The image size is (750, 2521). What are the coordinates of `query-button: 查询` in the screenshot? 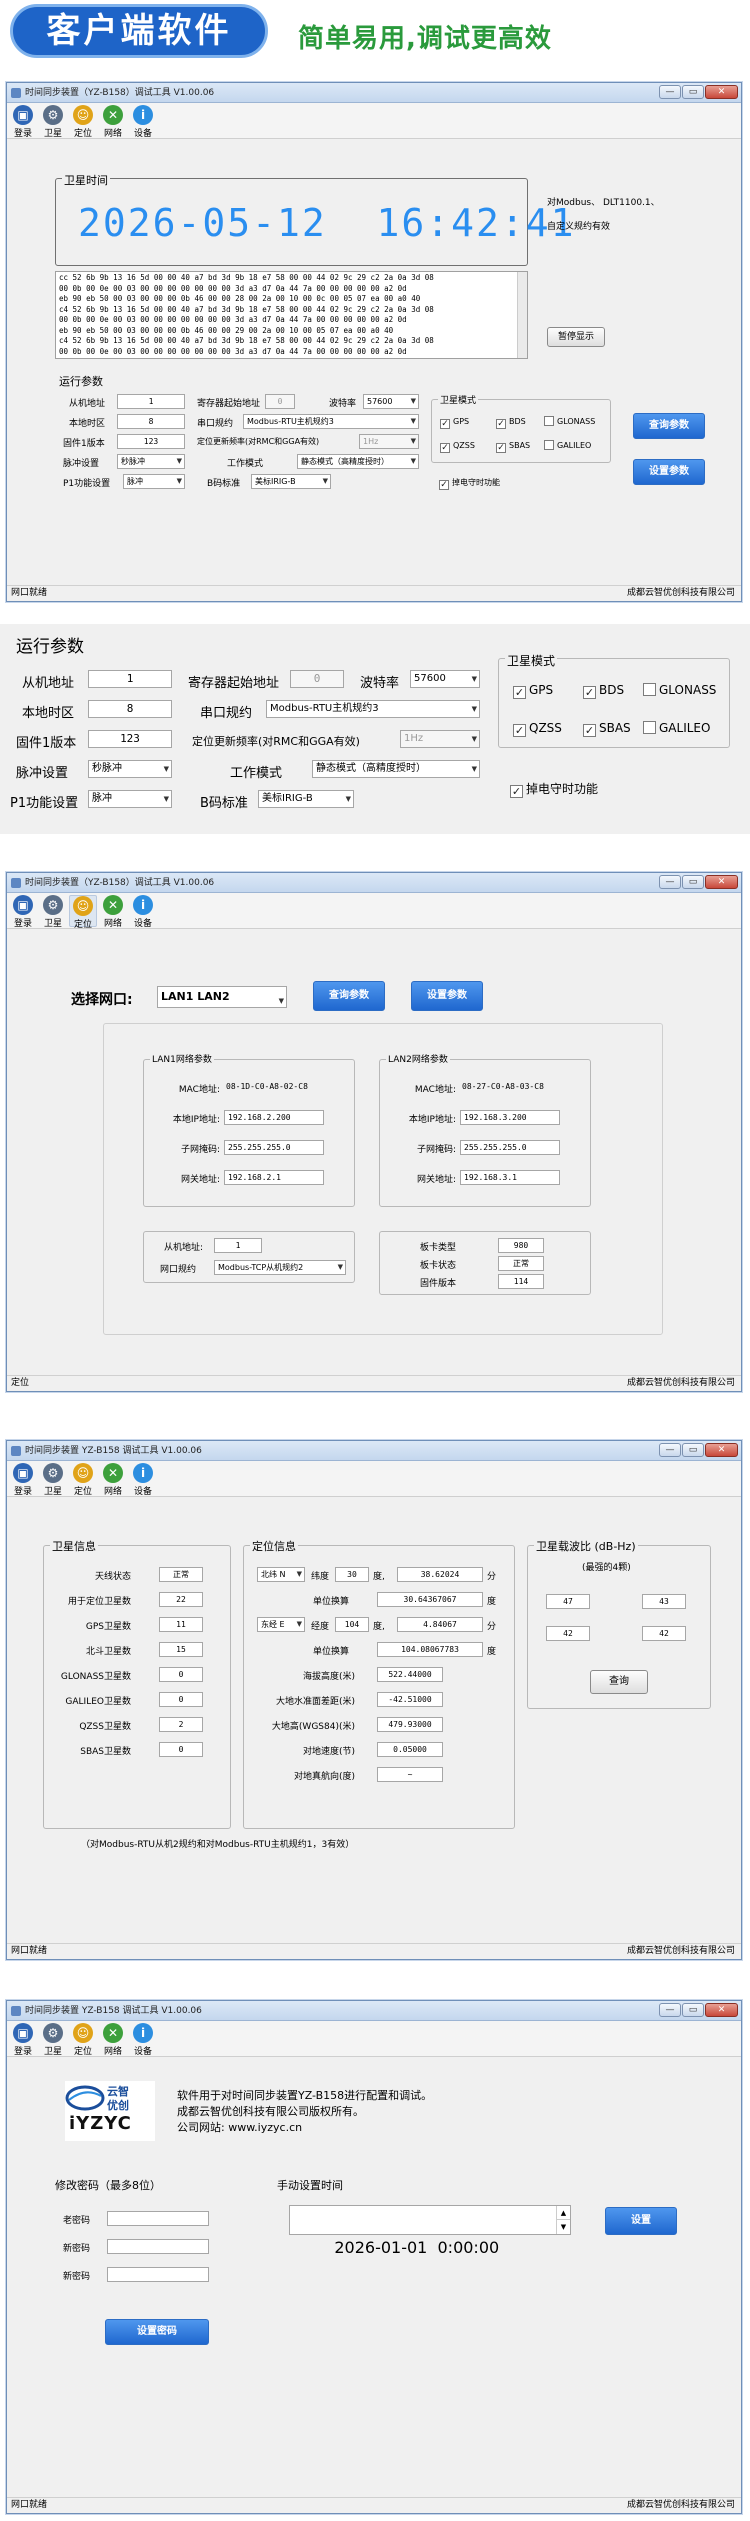 It's located at (619, 1682).